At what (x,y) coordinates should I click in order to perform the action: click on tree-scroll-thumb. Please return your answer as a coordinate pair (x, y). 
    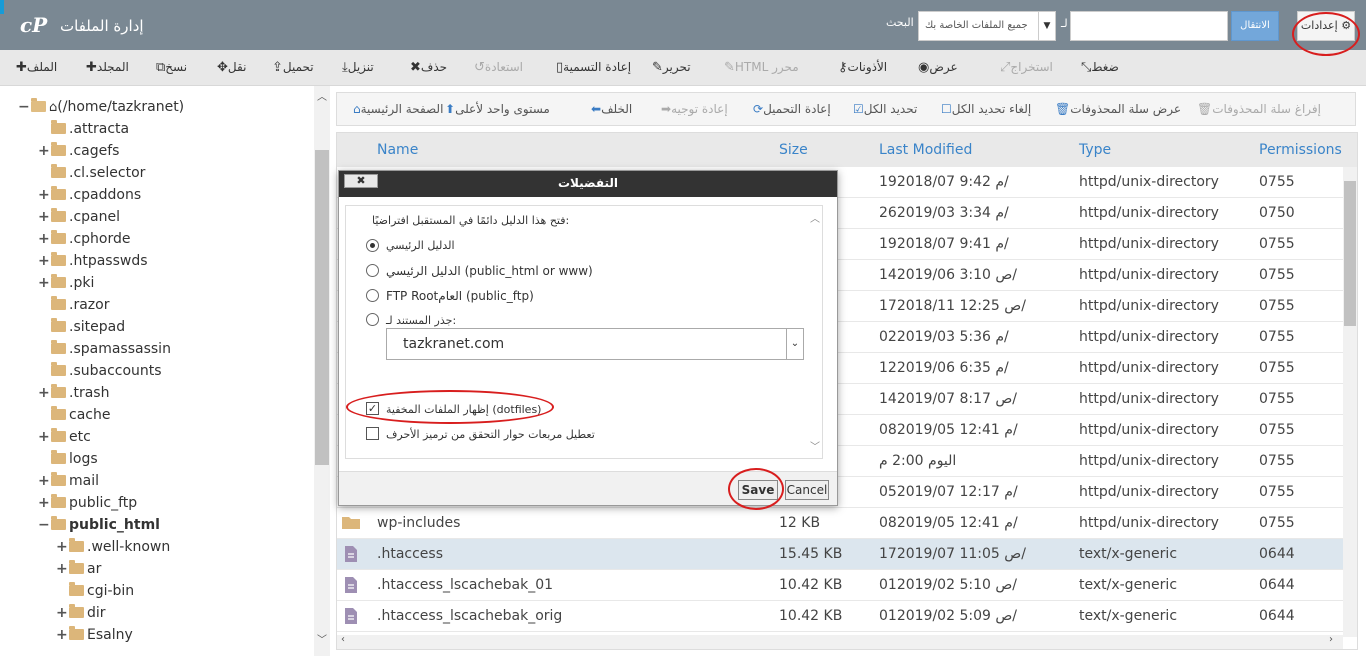
    Looking at the image, I should click on (322, 307).